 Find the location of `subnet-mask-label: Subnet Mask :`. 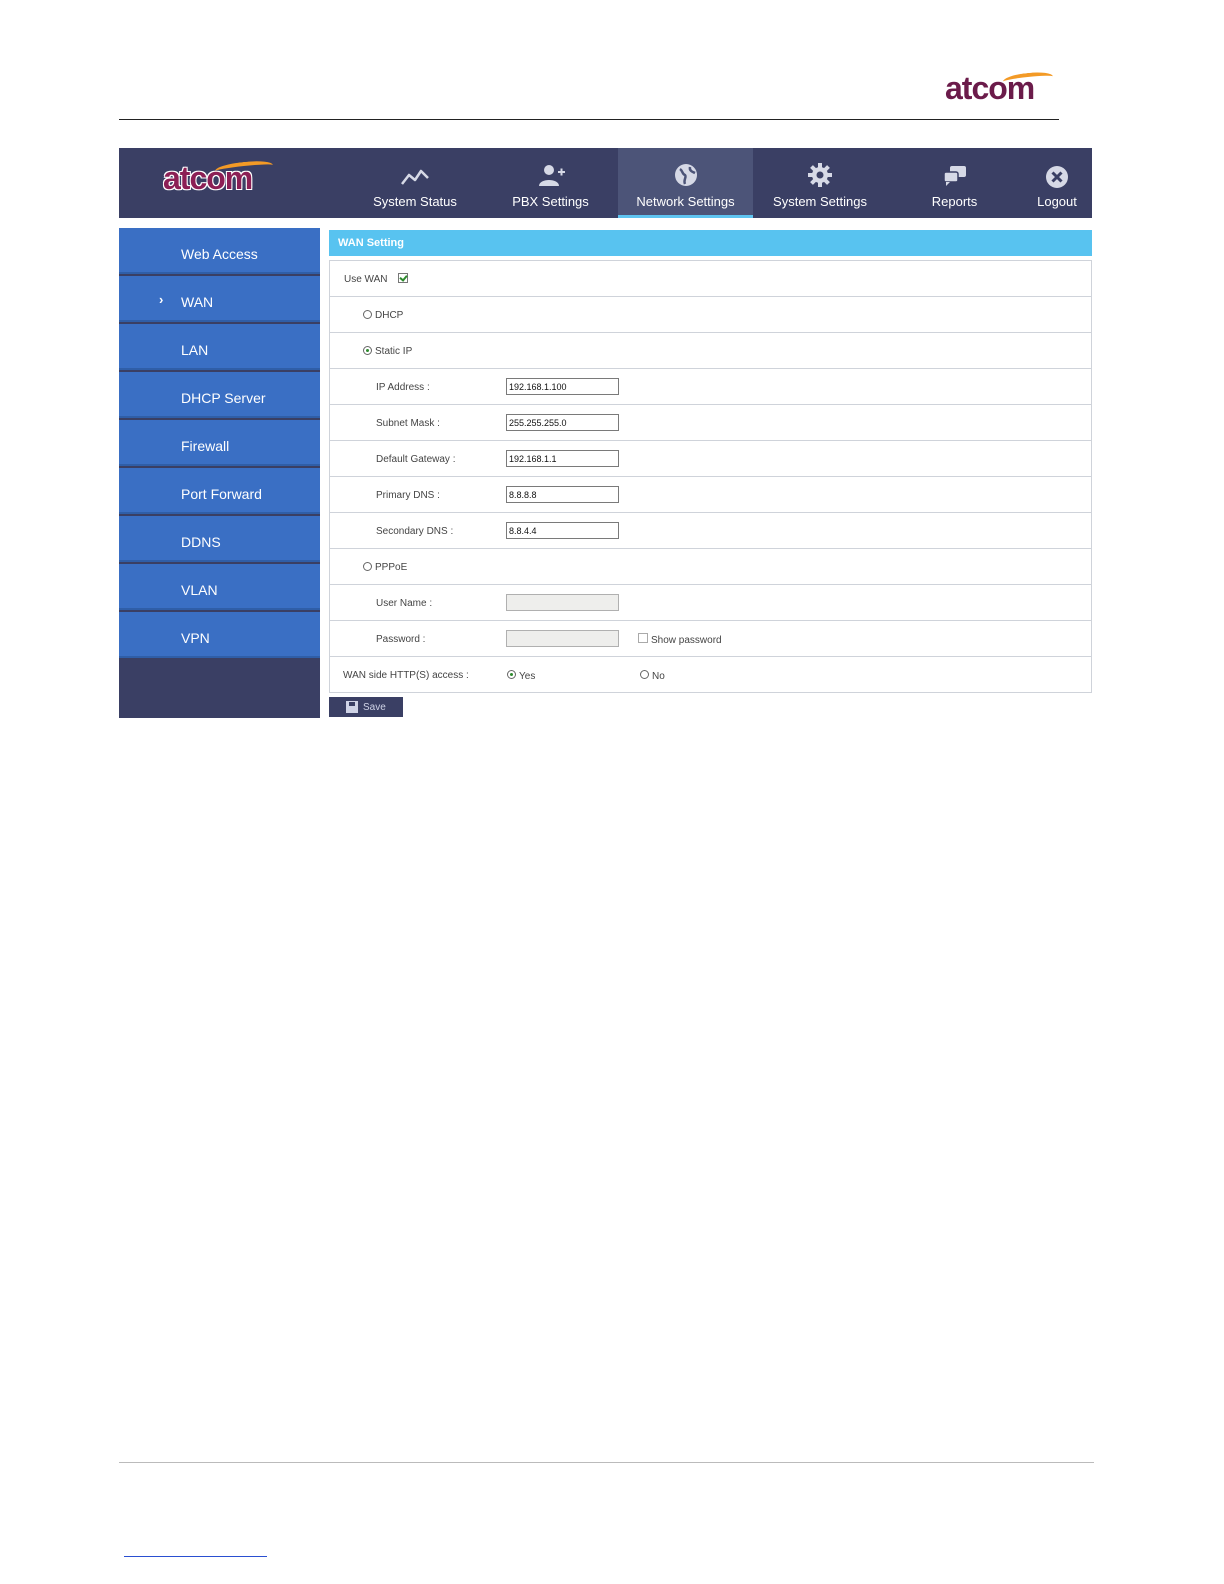

subnet-mask-label: Subnet Mask : is located at coordinates (408, 423).